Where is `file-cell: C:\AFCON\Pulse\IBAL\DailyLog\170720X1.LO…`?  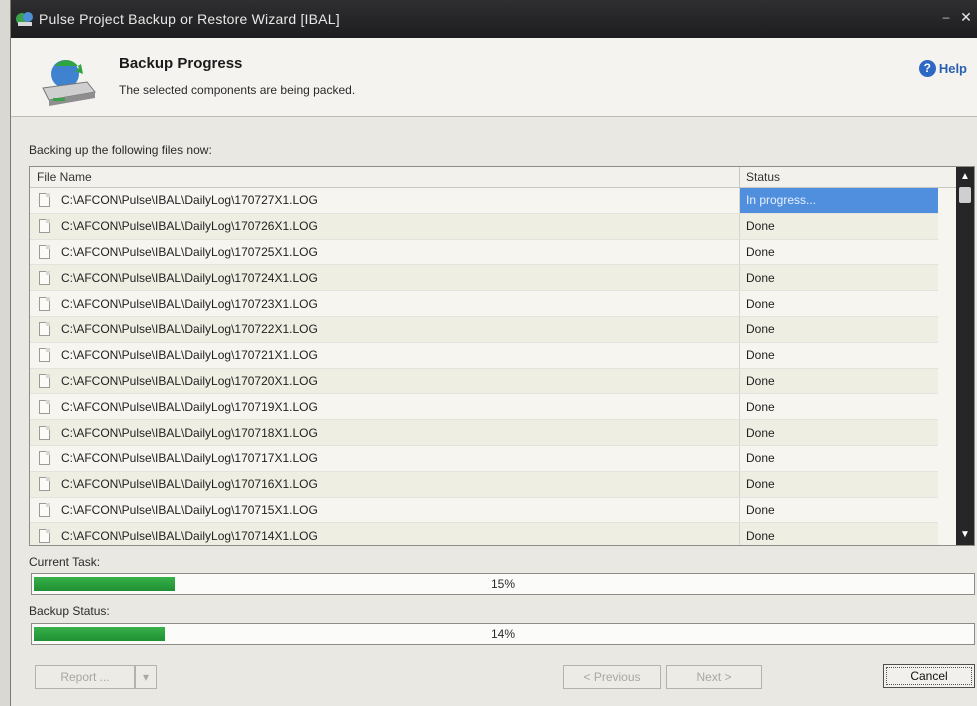 file-cell: C:\AFCON\Pulse\IBAL\DailyLog\170720X1.LO… is located at coordinates (385, 381).